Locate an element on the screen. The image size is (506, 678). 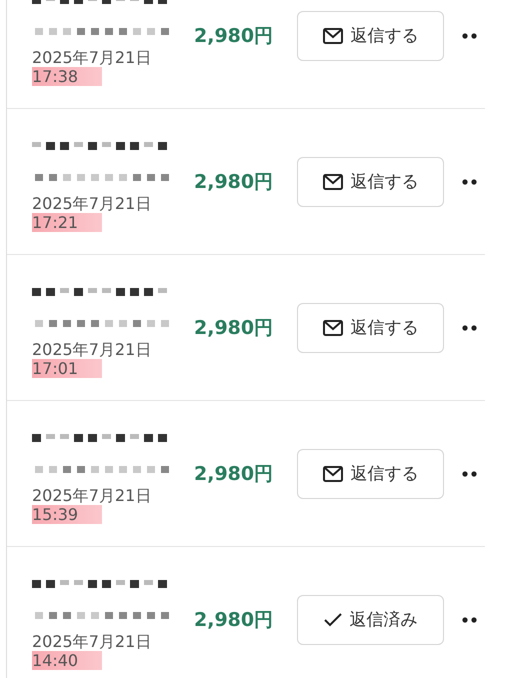
reply-button: 返信済み is located at coordinates (370, 619).